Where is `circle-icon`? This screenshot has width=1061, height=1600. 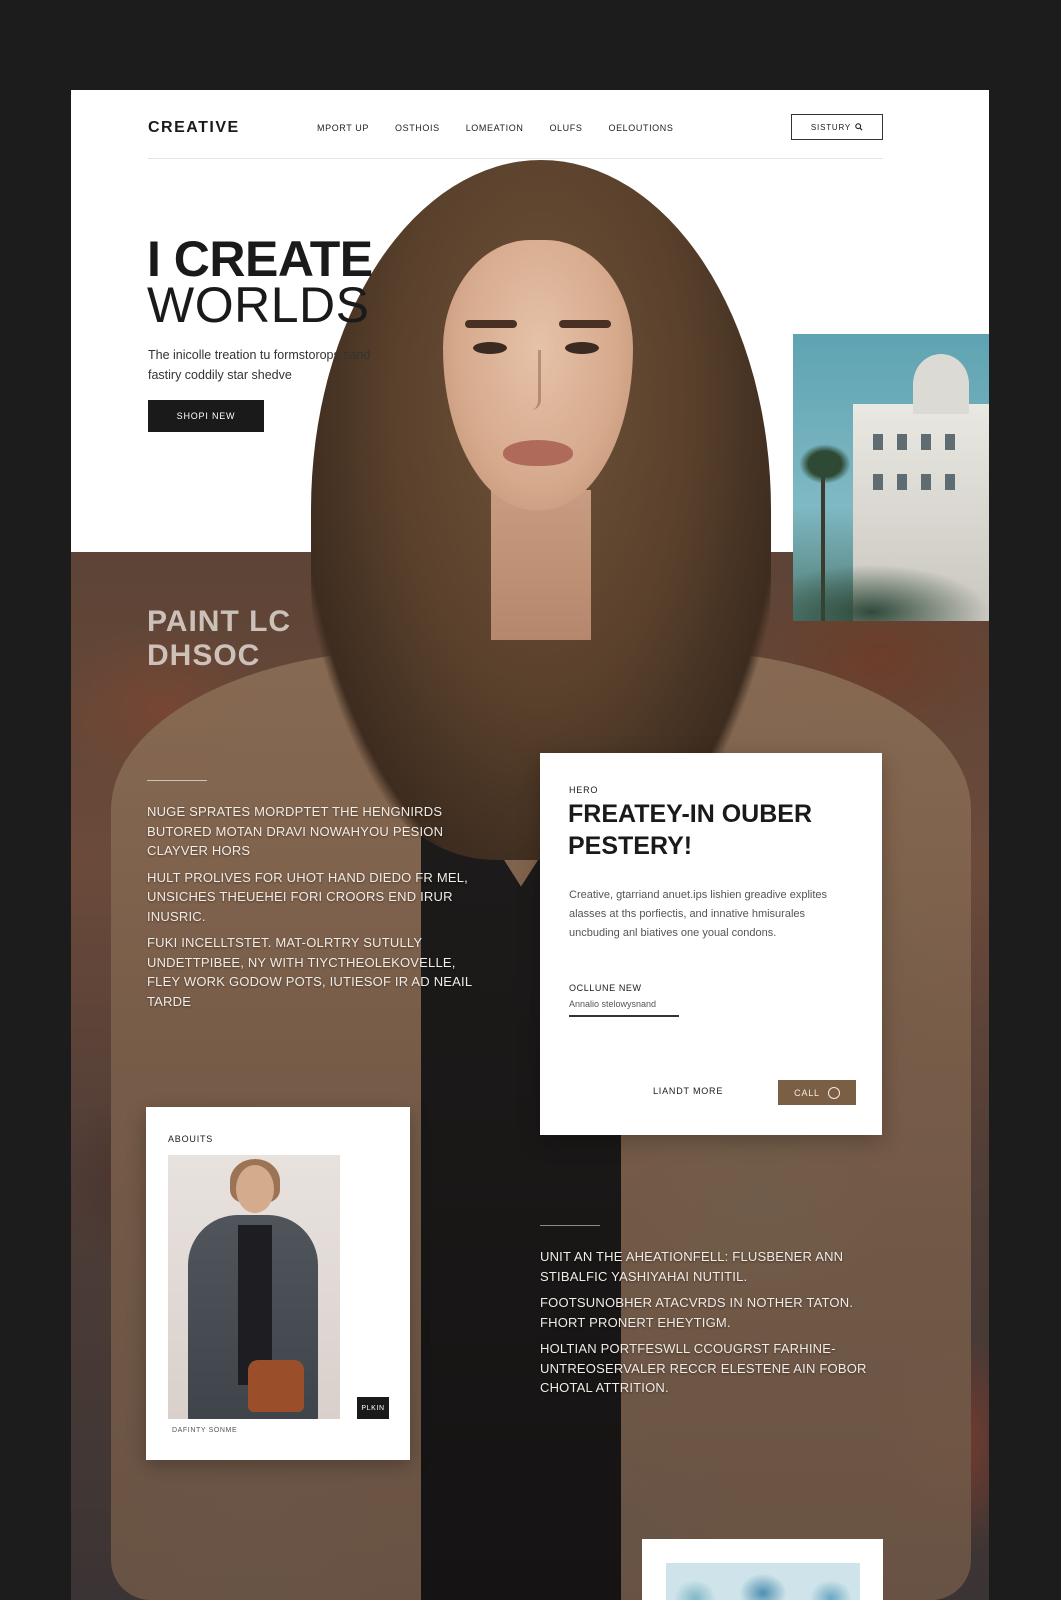
circle-icon is located at coordinates (833, 1092).